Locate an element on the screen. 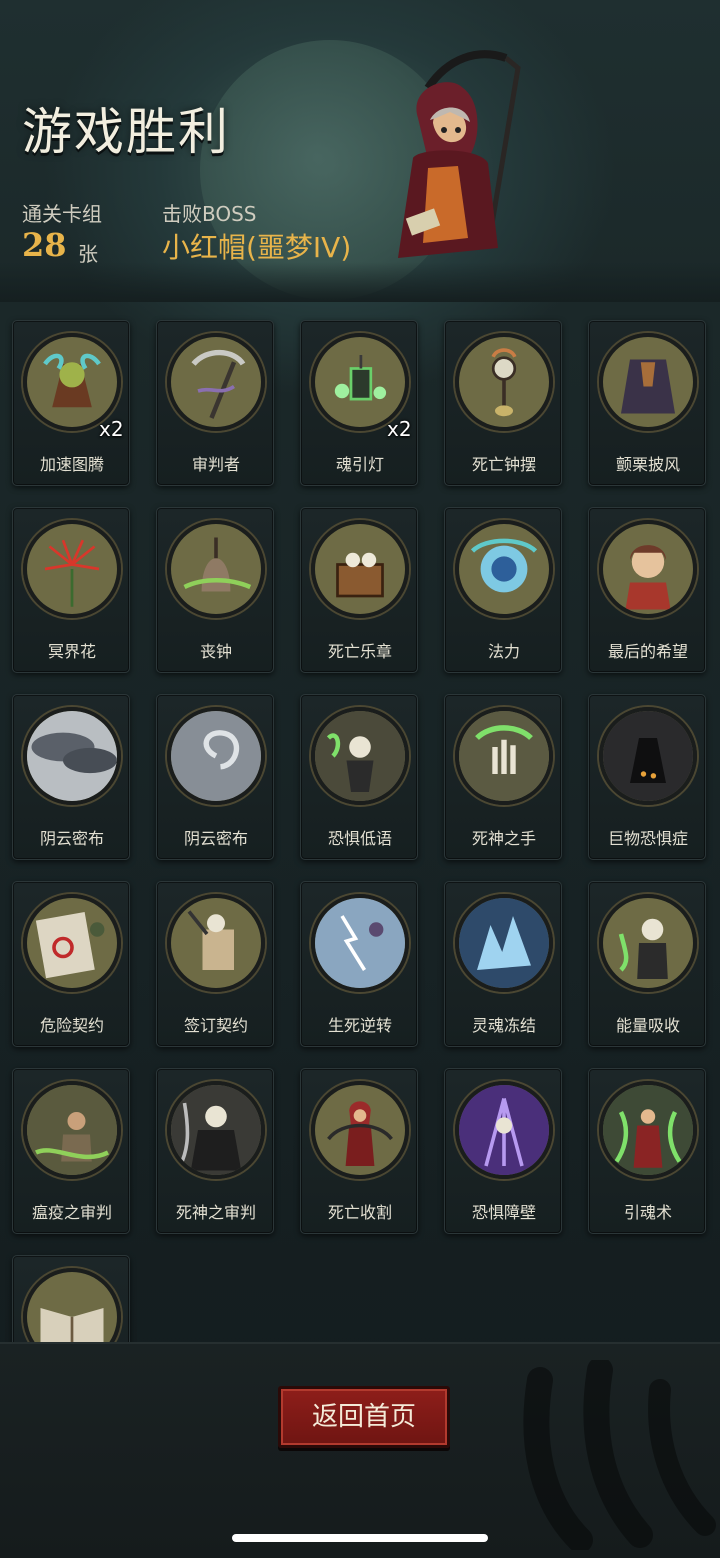 This screenshot has width=720, height=1558. relic-card: 颤栗披风 is located at coordinates (647, 403).